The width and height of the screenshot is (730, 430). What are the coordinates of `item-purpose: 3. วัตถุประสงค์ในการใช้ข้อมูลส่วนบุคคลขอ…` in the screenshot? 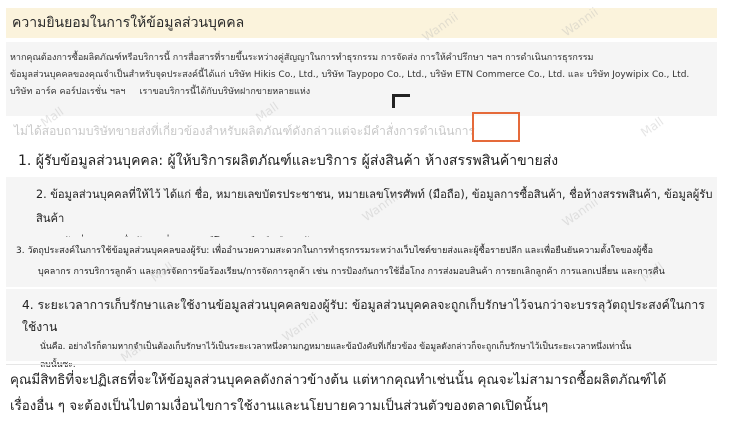 It's located at (361, 262).